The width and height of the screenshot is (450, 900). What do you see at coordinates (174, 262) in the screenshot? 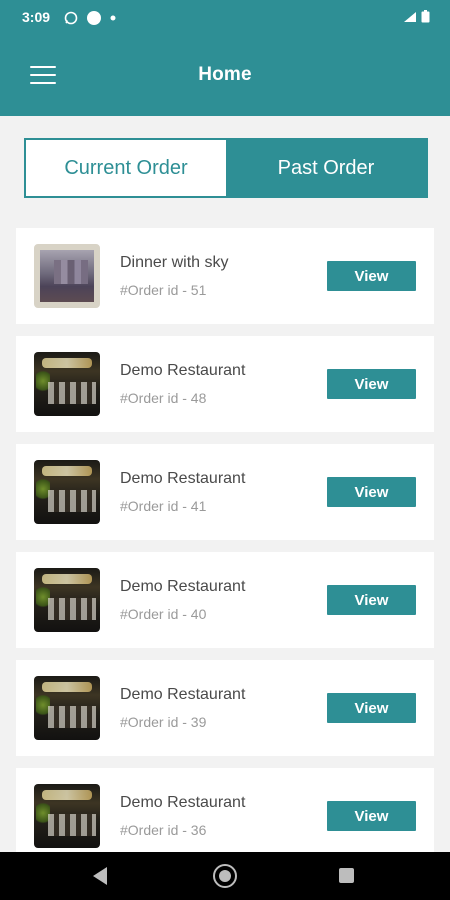
I see `restaurant-name: Dinner with sky` at bounding box center [174, 262].